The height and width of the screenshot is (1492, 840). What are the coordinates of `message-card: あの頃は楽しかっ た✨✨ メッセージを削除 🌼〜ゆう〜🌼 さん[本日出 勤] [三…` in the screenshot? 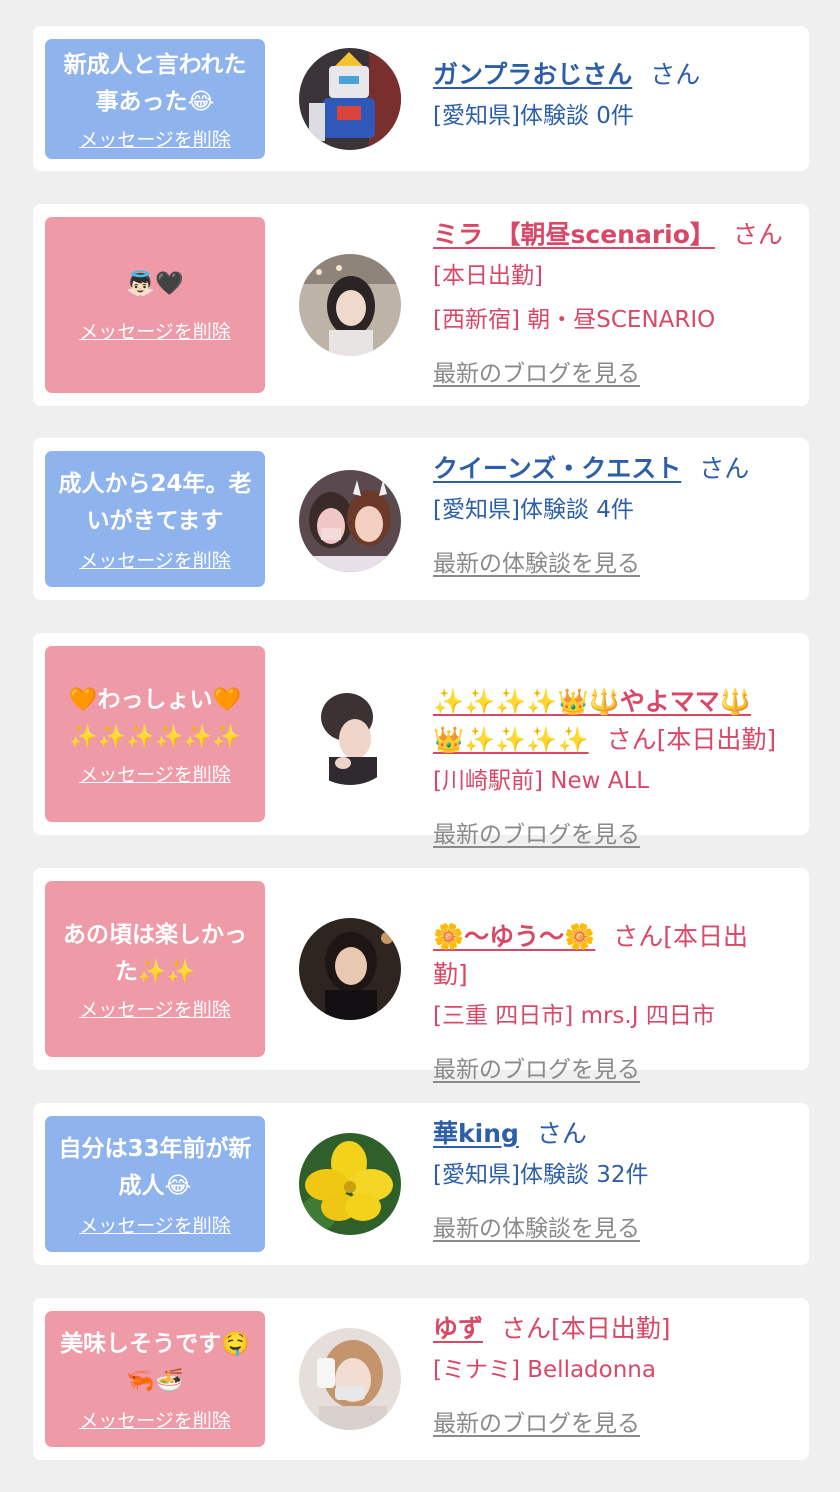 It's located at (421, 975).